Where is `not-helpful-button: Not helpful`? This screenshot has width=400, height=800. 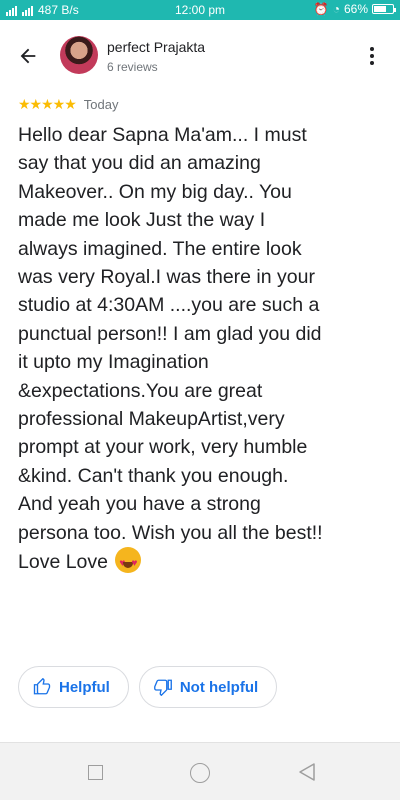
not-helpful-button: Not helpful is located at coordinates (208, 687).